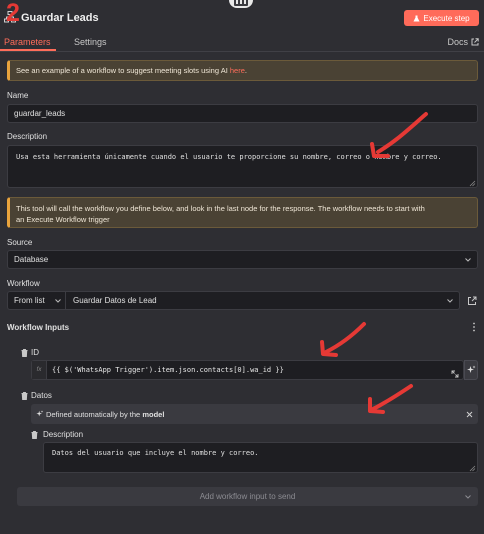 Image resolution: width=484 pixels, height=534 pixels. What do you see at coordinates (416, 18) in the screenshot?
I see `flask-icon` at bounding box center [416, 18].